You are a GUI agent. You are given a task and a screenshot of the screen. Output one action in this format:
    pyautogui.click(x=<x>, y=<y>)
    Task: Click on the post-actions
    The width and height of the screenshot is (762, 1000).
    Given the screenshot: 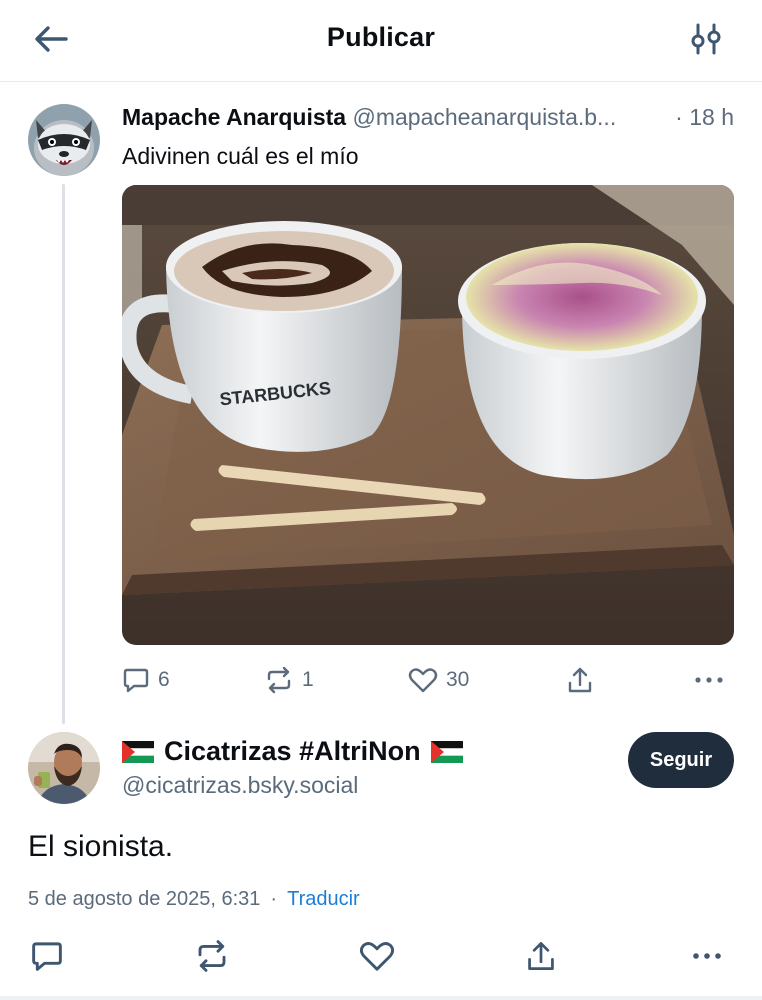 What is the action you would take?
    pyautogui.click(x=381, y=956)
    